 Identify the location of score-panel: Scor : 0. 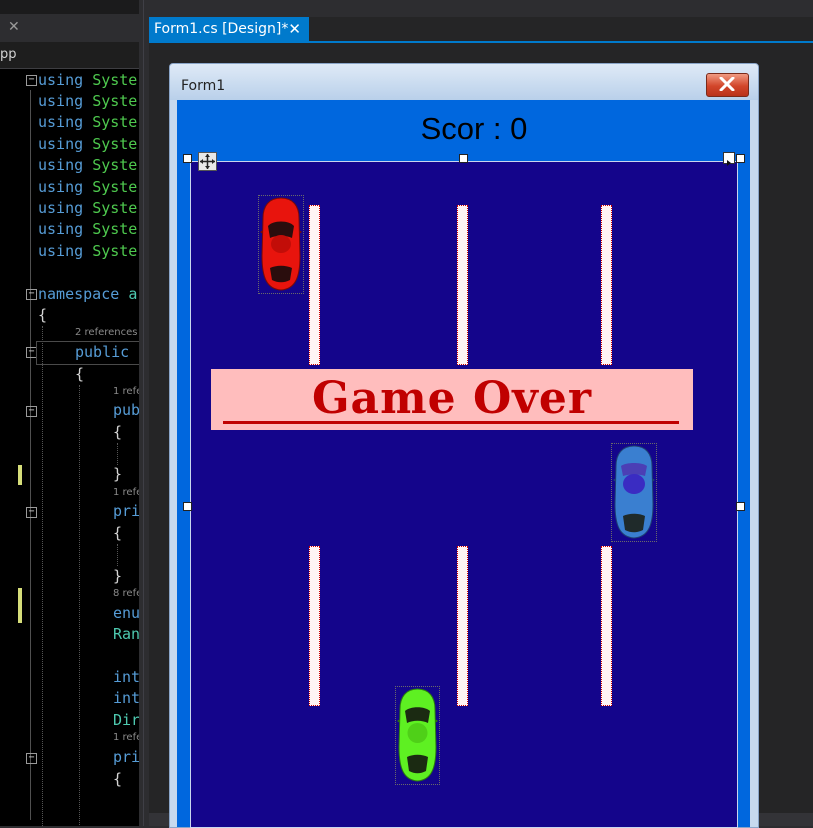
(464, 129).